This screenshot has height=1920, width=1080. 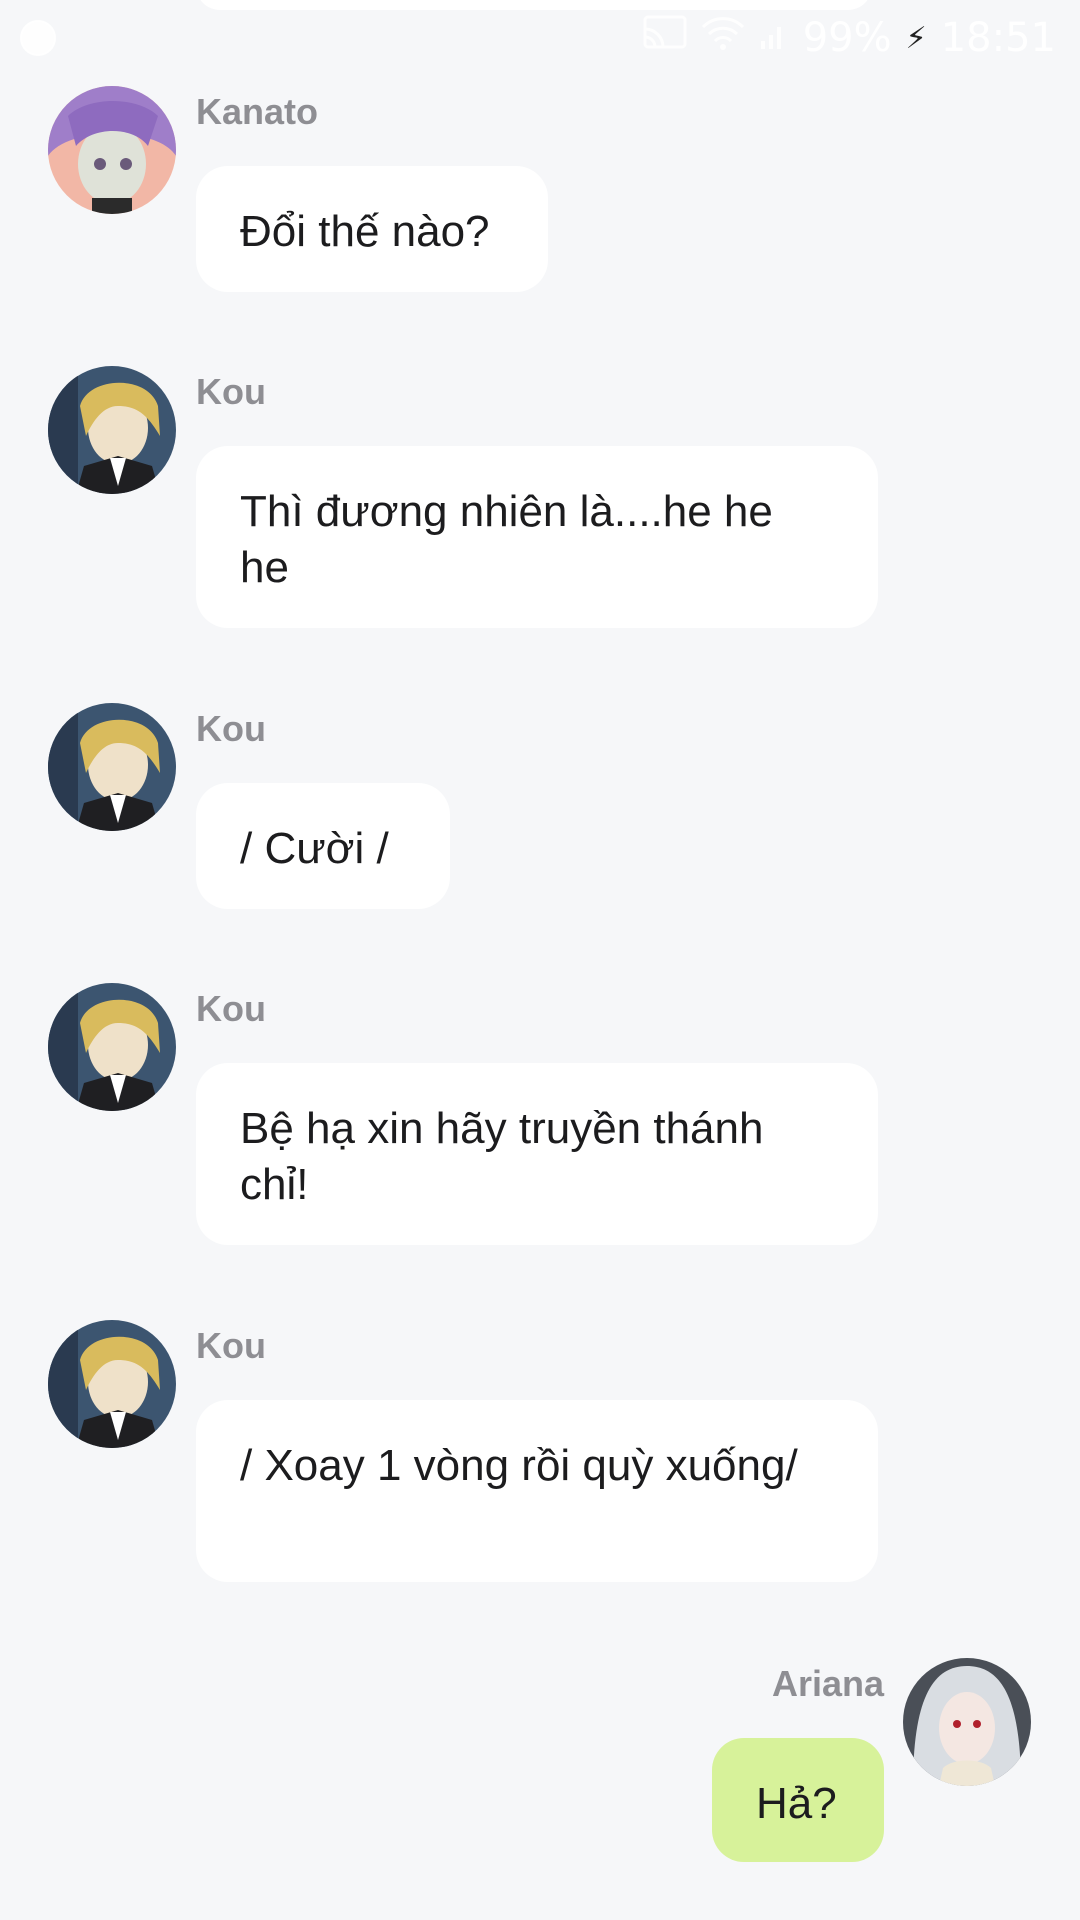 What do you see at coordinates (798, 1800) in the screenshot?
I see `message-bubble-own: Hả?` at bounding box center [798, 1800].